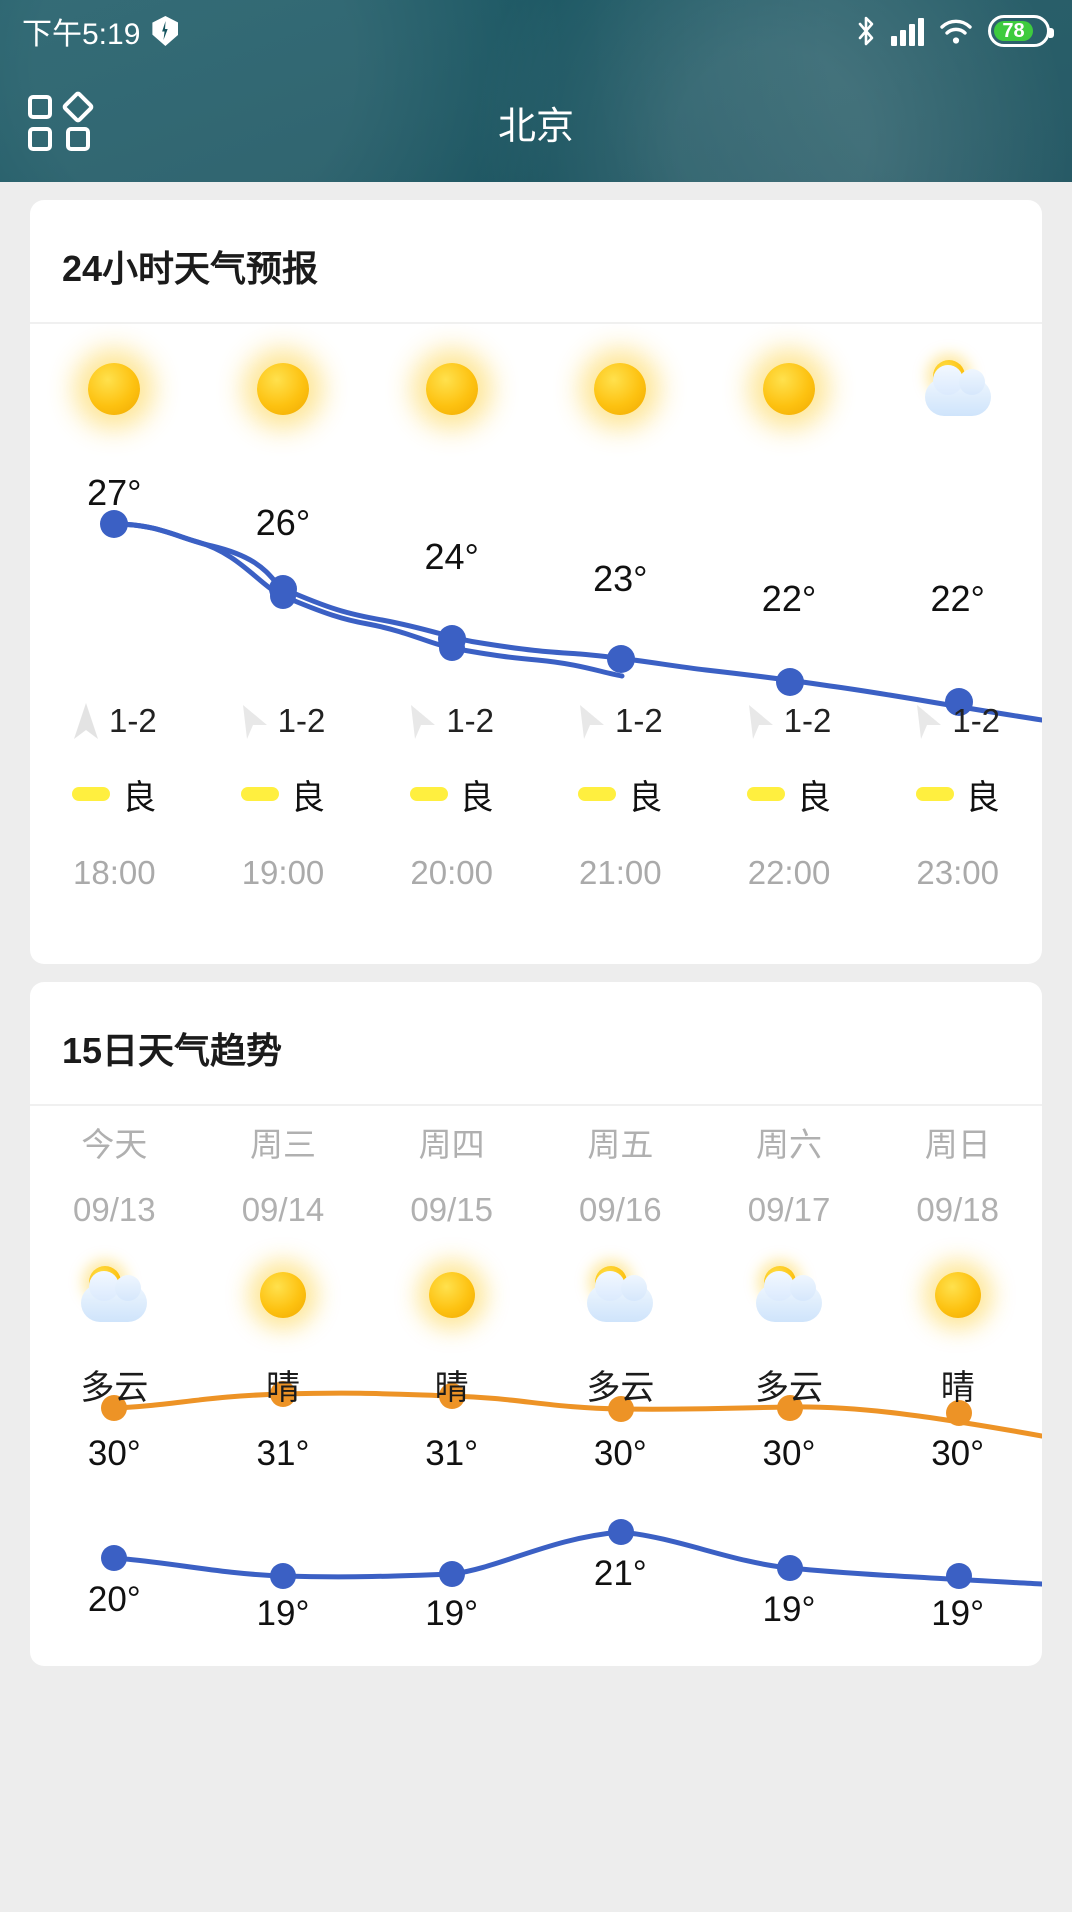  I want to click on day-date: 09/14, so click(283, 1209).